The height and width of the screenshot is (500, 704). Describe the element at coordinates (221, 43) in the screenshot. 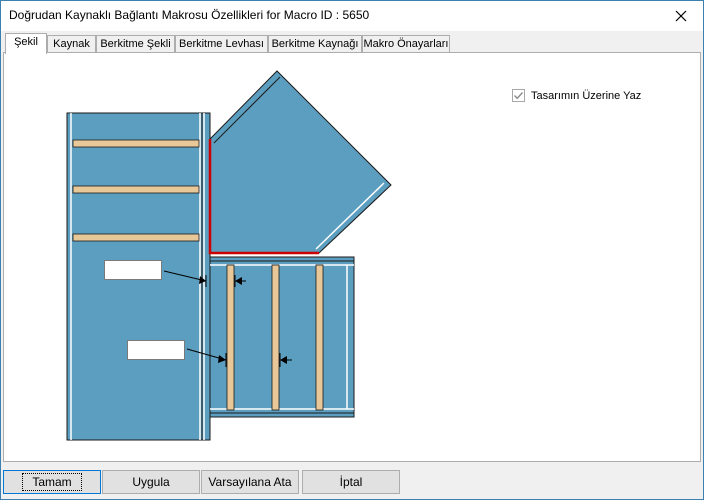

I see `tab-stiffener-plate: Berkitme Levhası` at that location.